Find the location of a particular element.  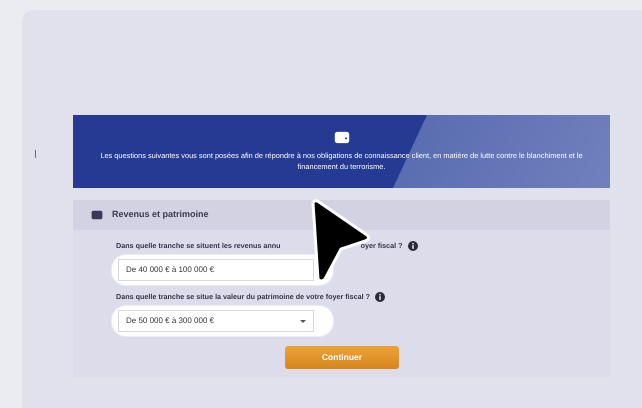

dropdown-field: De 40 000 € à 100 000 € is located at coordinates (222, 270).